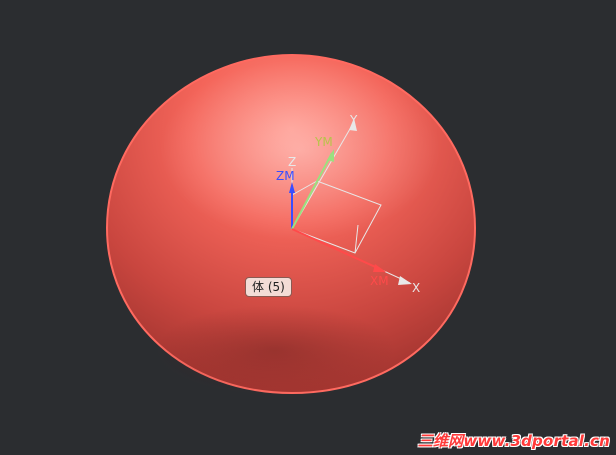 The image size is (616, 455). I want to click on ym-label: YM, so click(323, 142).